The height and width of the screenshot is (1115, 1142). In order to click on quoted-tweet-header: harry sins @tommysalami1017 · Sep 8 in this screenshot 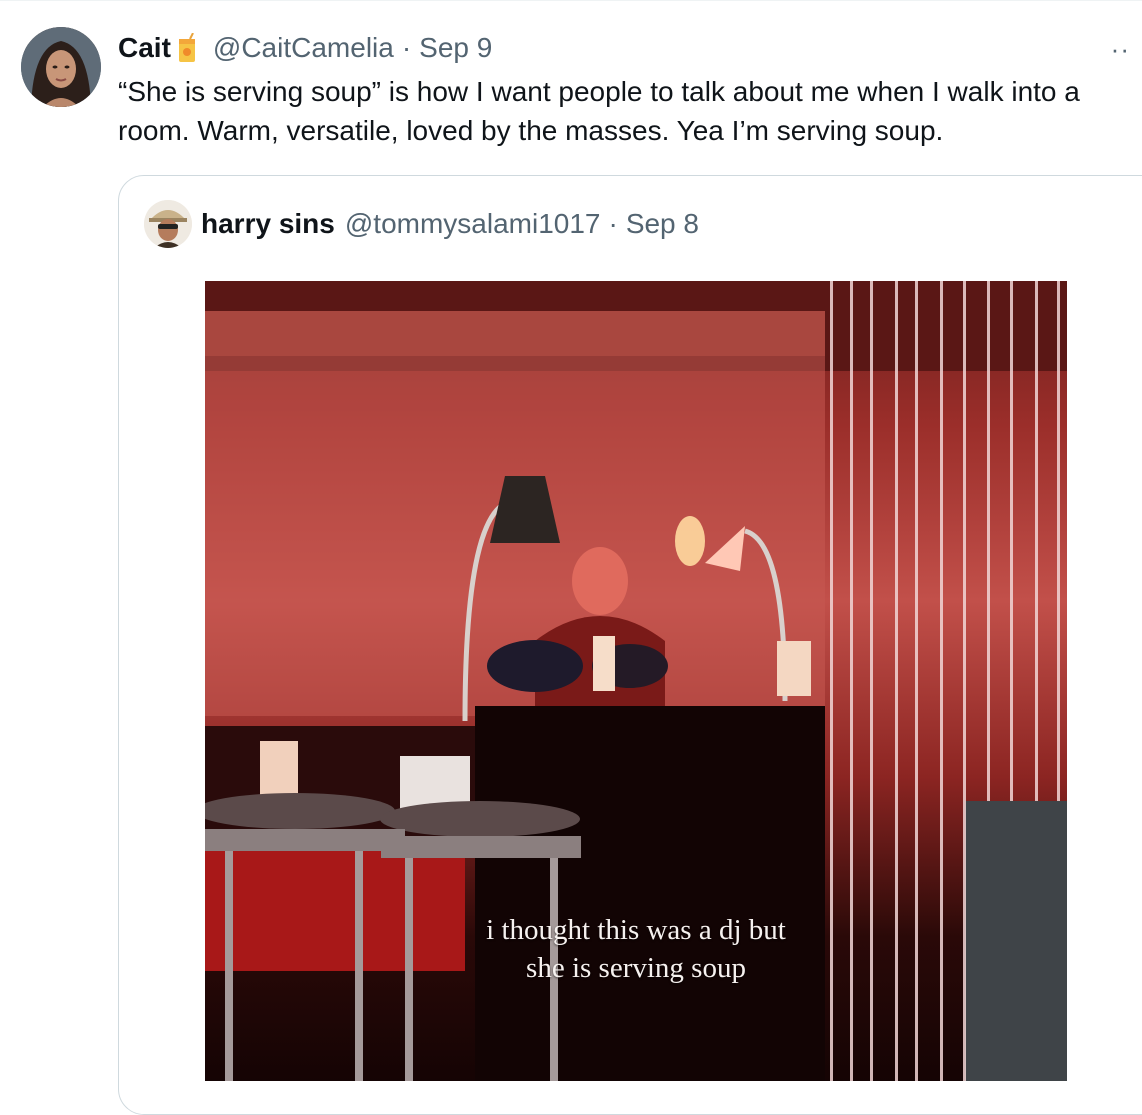, I will do `click(450, 224)`.